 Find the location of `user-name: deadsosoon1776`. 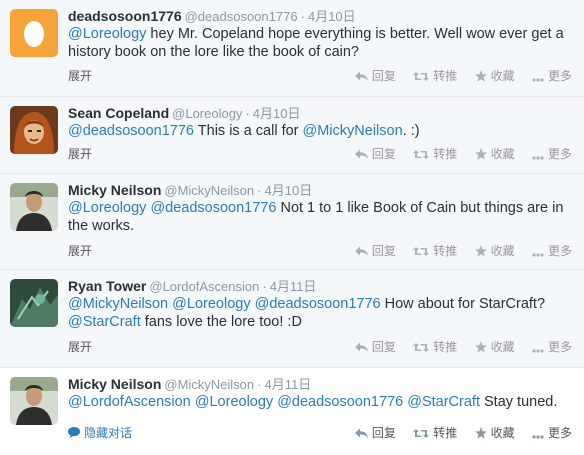

user-name: deadsosoon1776 is located at coordinates (125, 16).